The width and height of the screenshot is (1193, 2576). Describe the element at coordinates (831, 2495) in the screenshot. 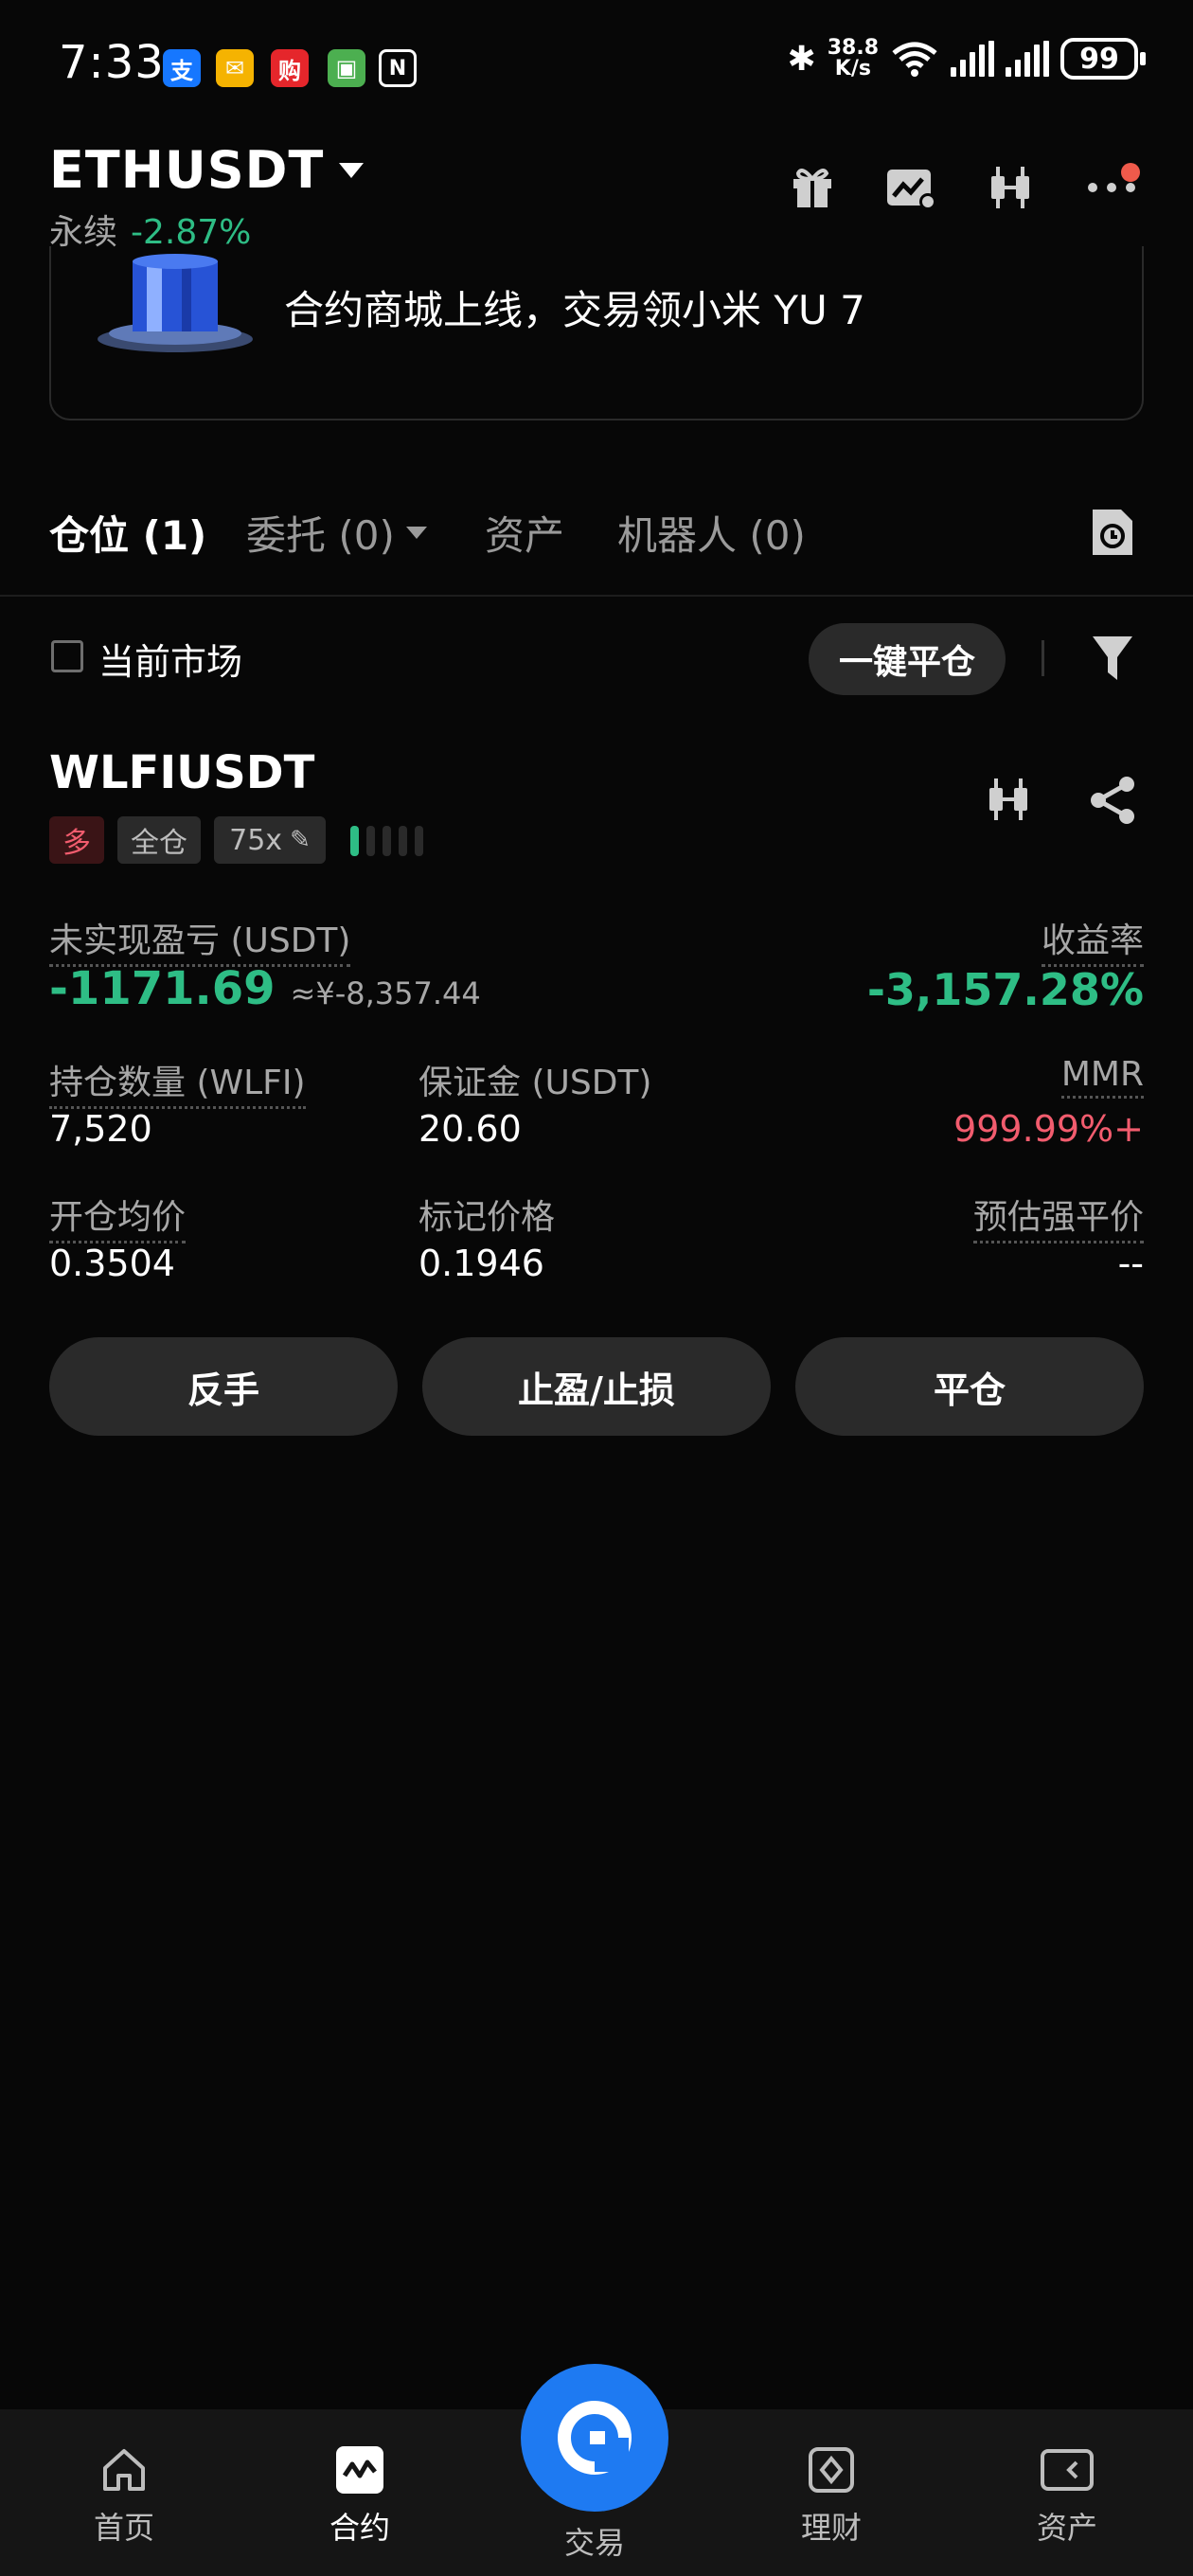

I see `nav-earn: 理财` at that location.